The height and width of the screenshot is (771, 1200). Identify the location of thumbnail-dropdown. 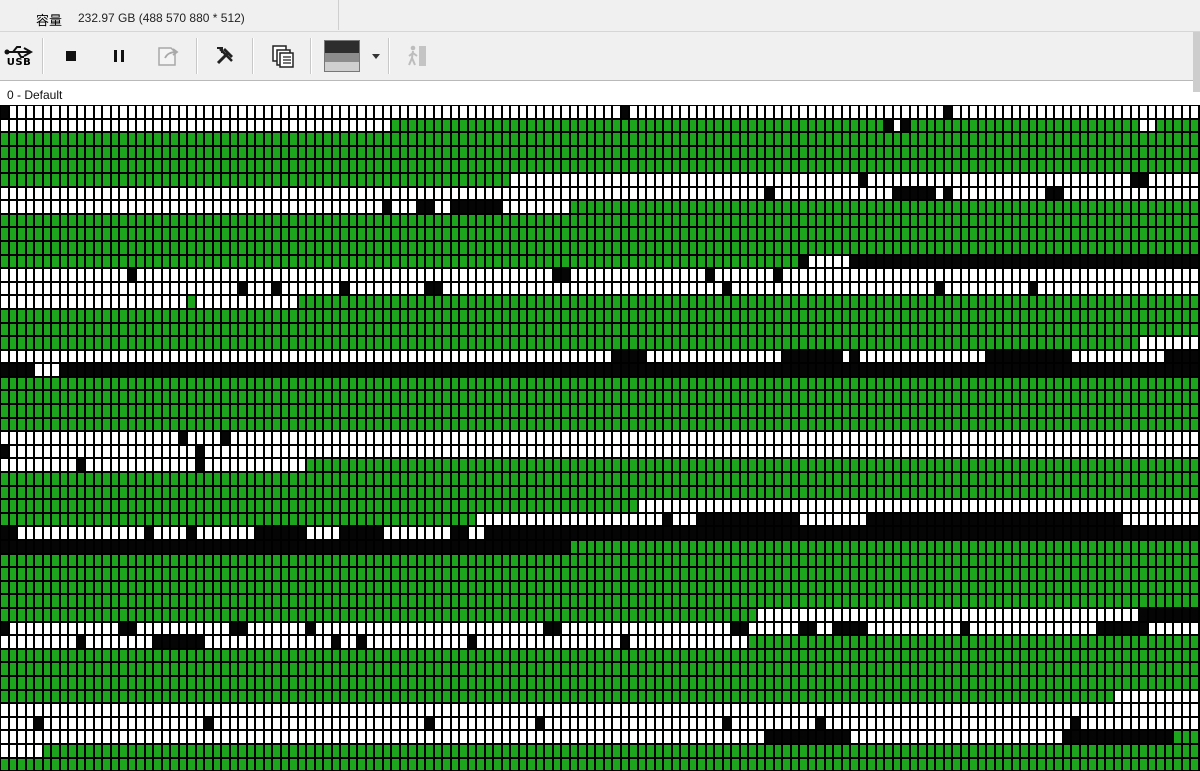
(352, 56).